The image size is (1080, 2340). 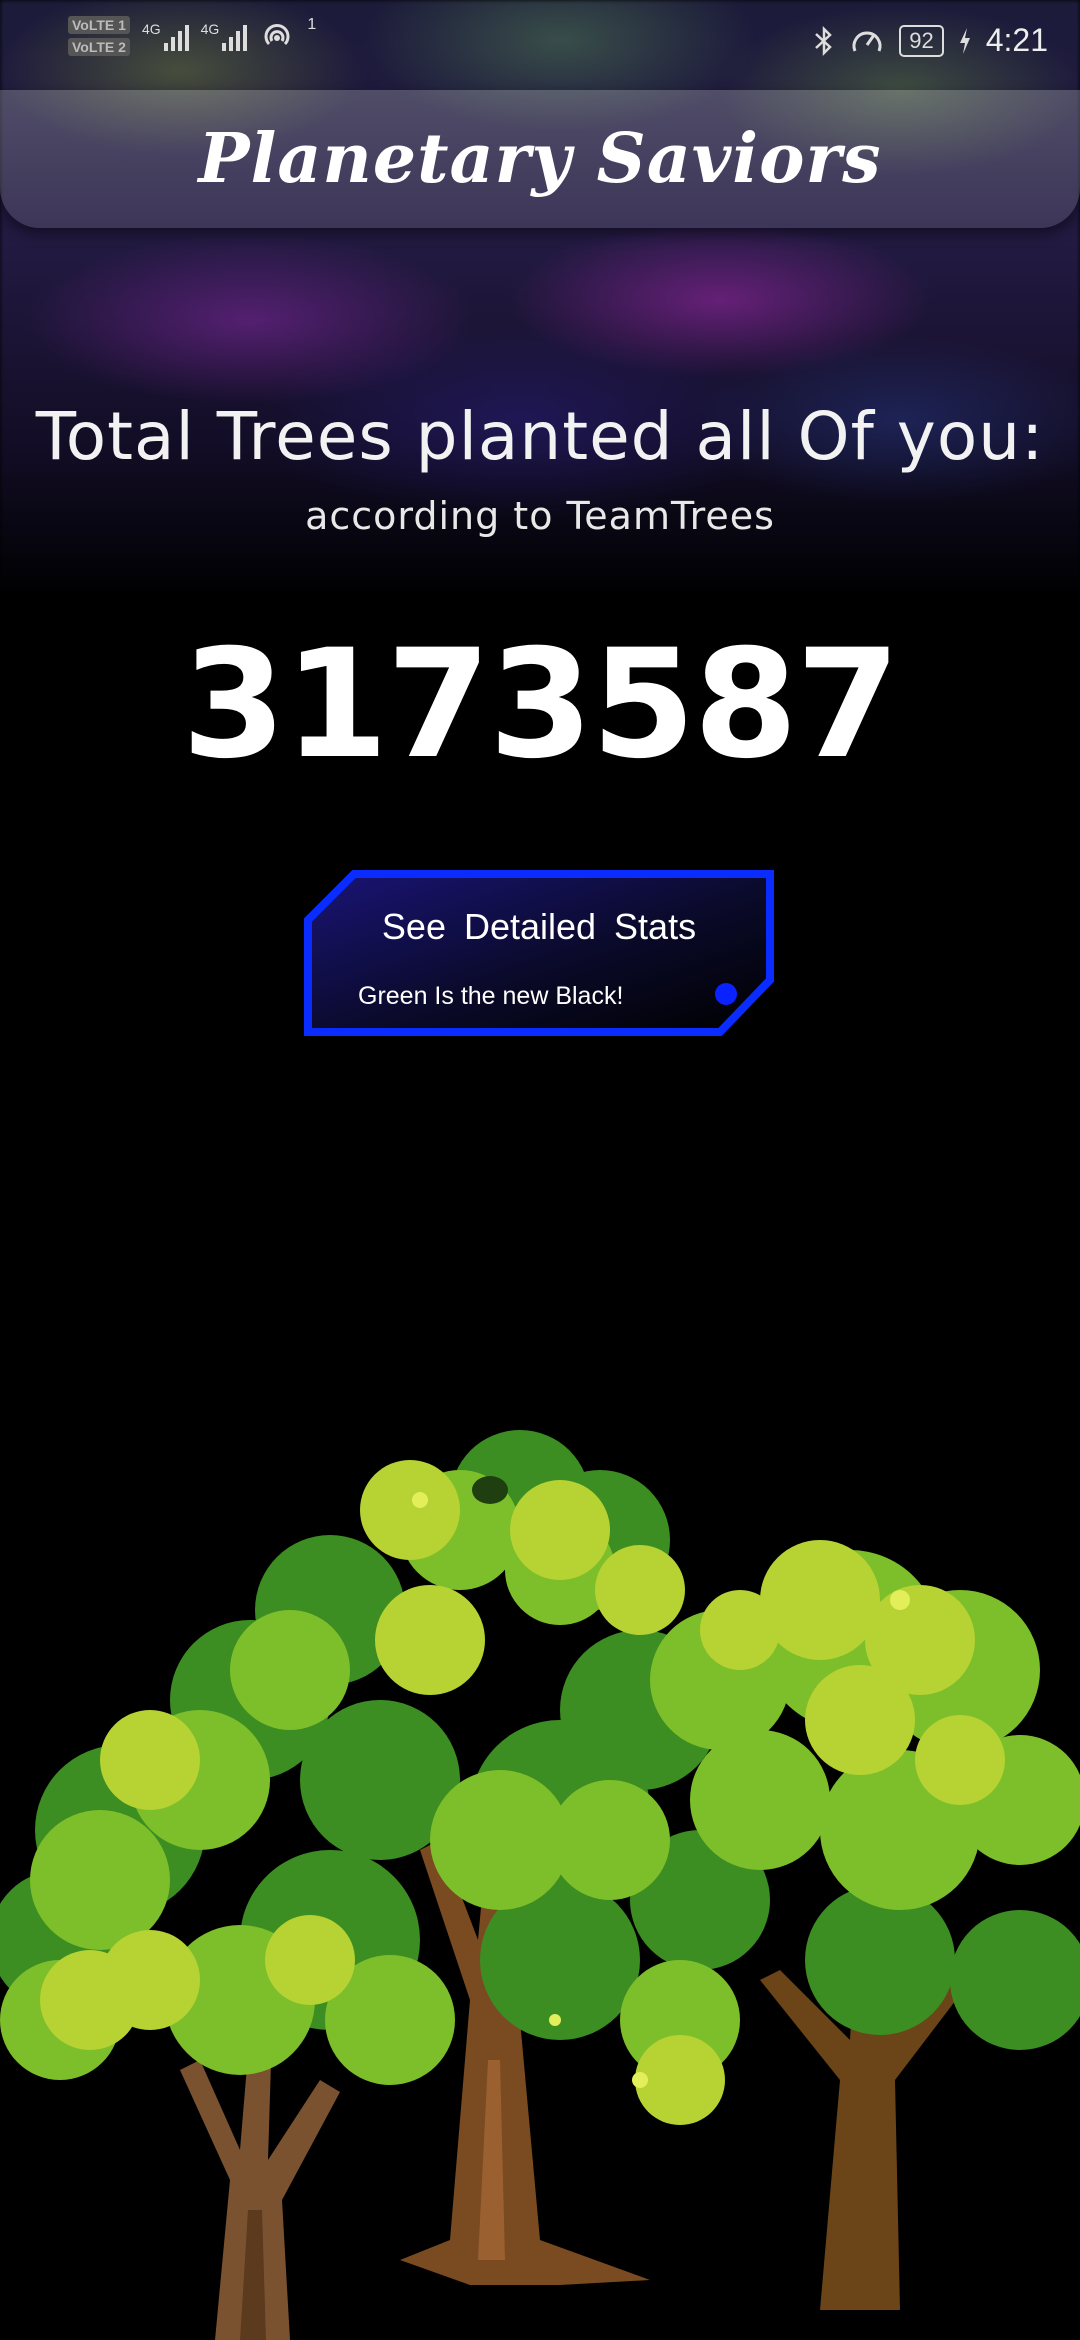 I want to click on status-left: VoLTE 1 VoLTE 2 4G 4G 1, so click(x=192, y=36).